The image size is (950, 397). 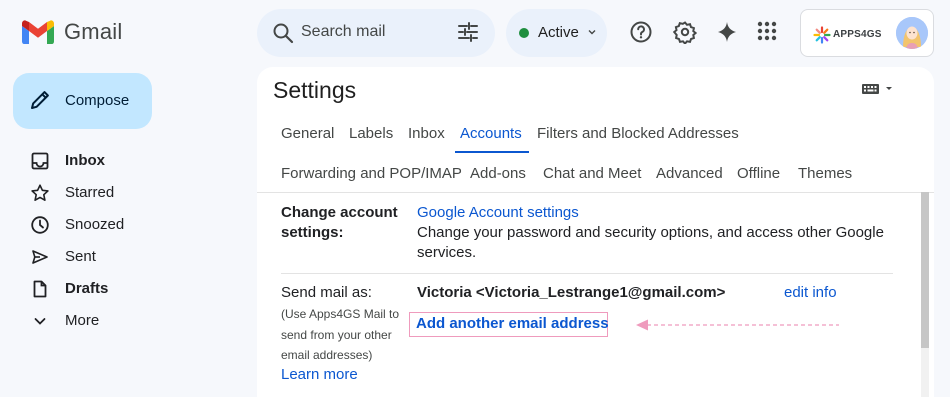 What do you see at coordinates (371, 173) in the screenshot?
I see `tab-forwarding: Forwarding and POP/IMAP` at bounding box center [371, 173].